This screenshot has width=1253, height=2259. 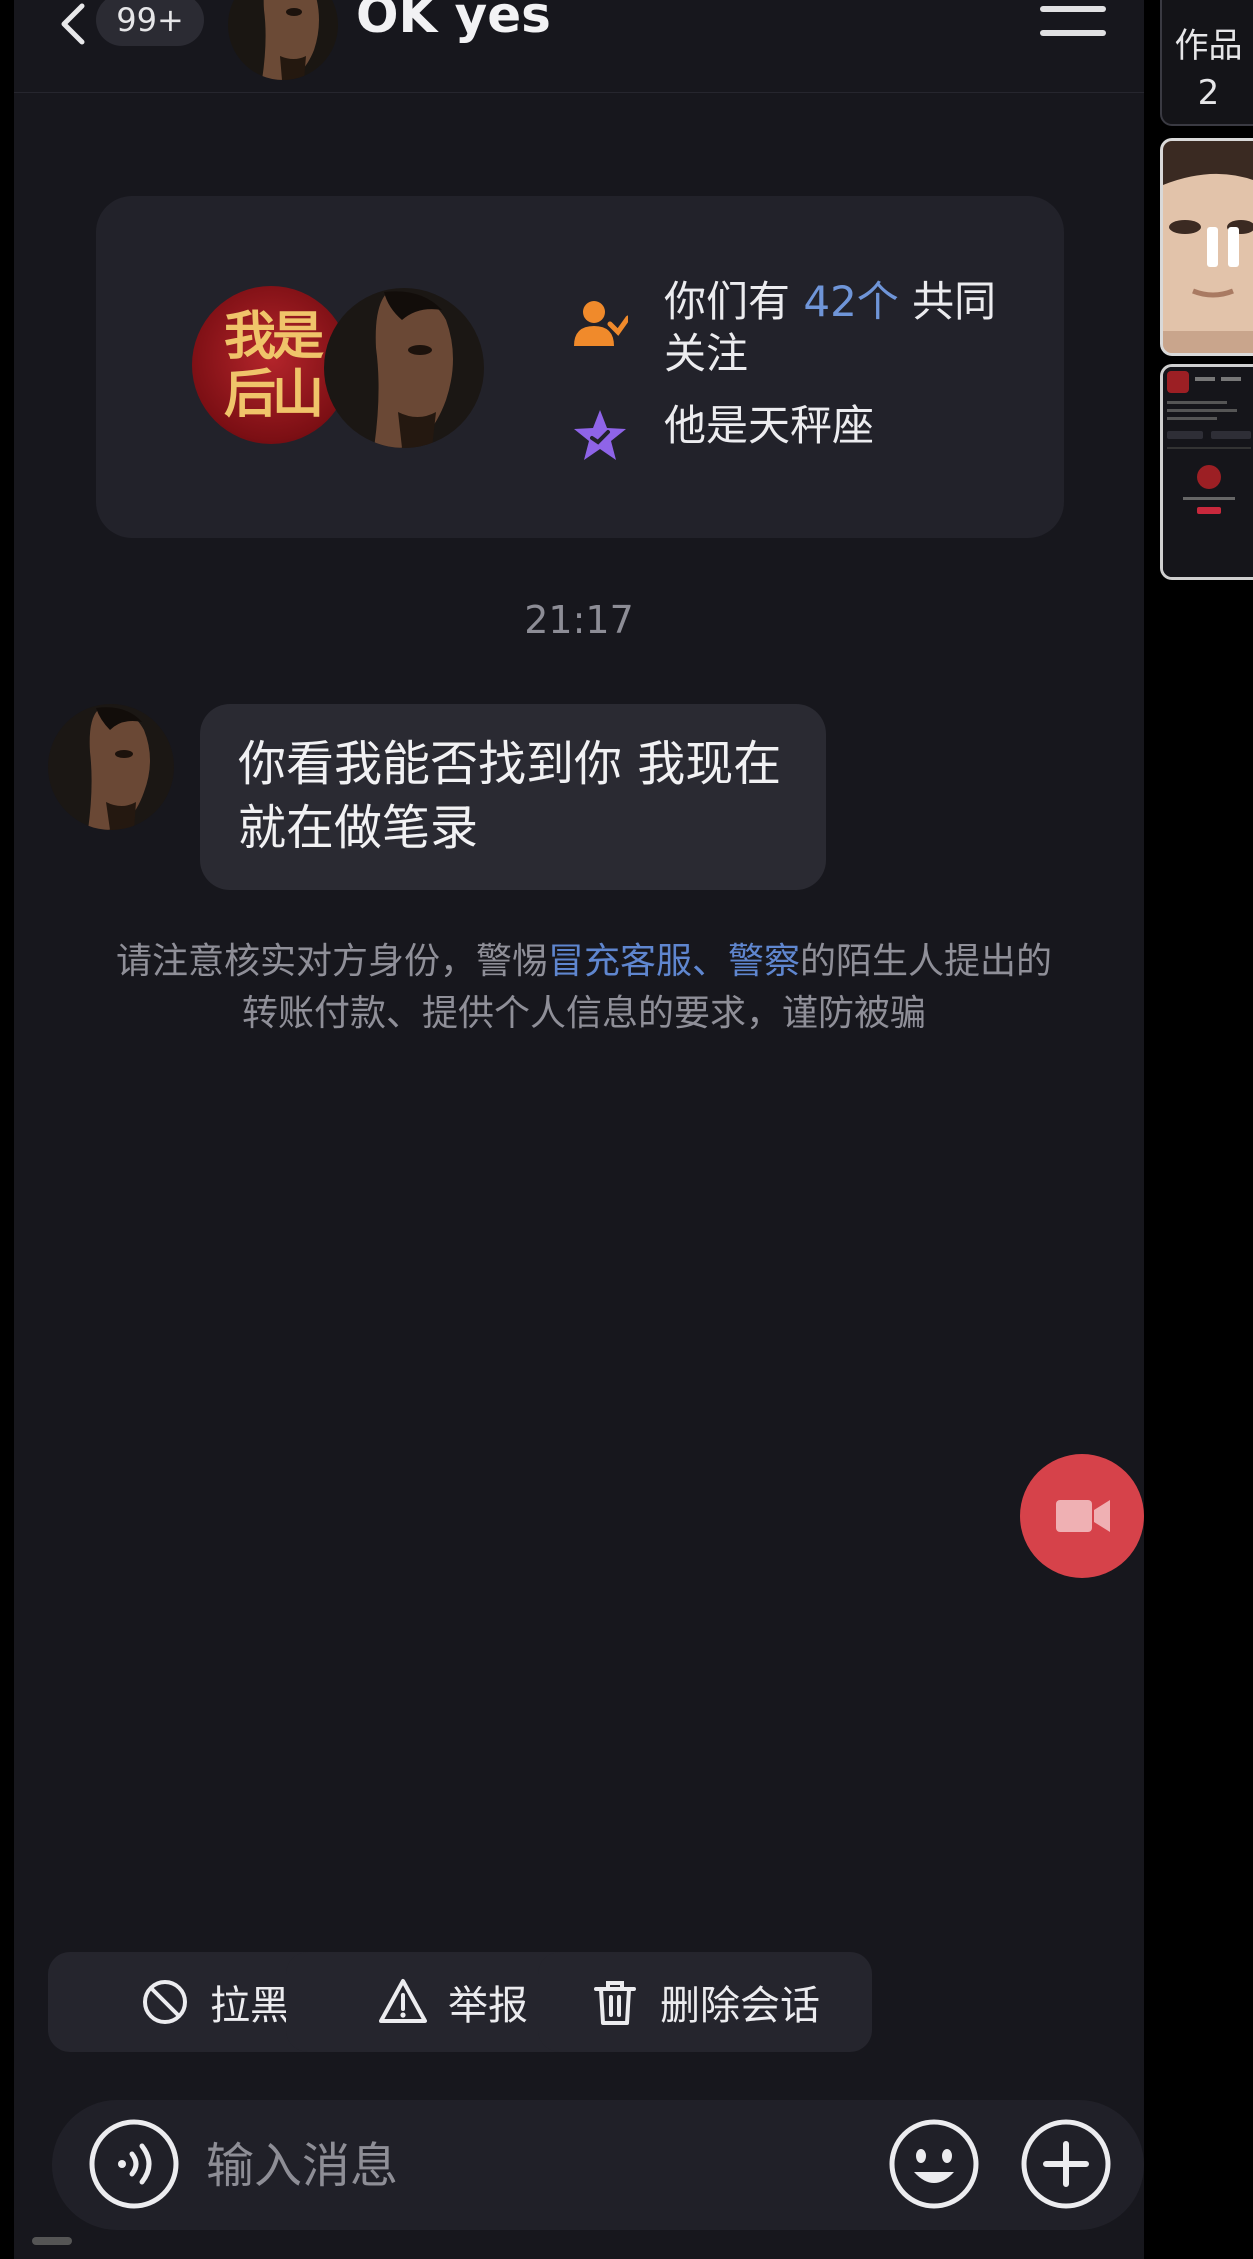 I want to click on video-call-button, so click(x=1082, y=1516).